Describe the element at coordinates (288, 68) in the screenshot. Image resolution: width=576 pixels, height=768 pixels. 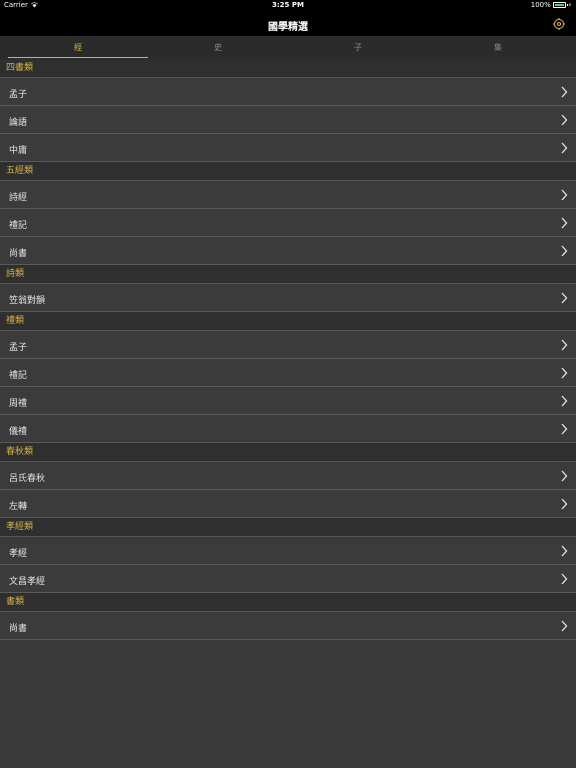
I see `section-header: 四書類` at that location.